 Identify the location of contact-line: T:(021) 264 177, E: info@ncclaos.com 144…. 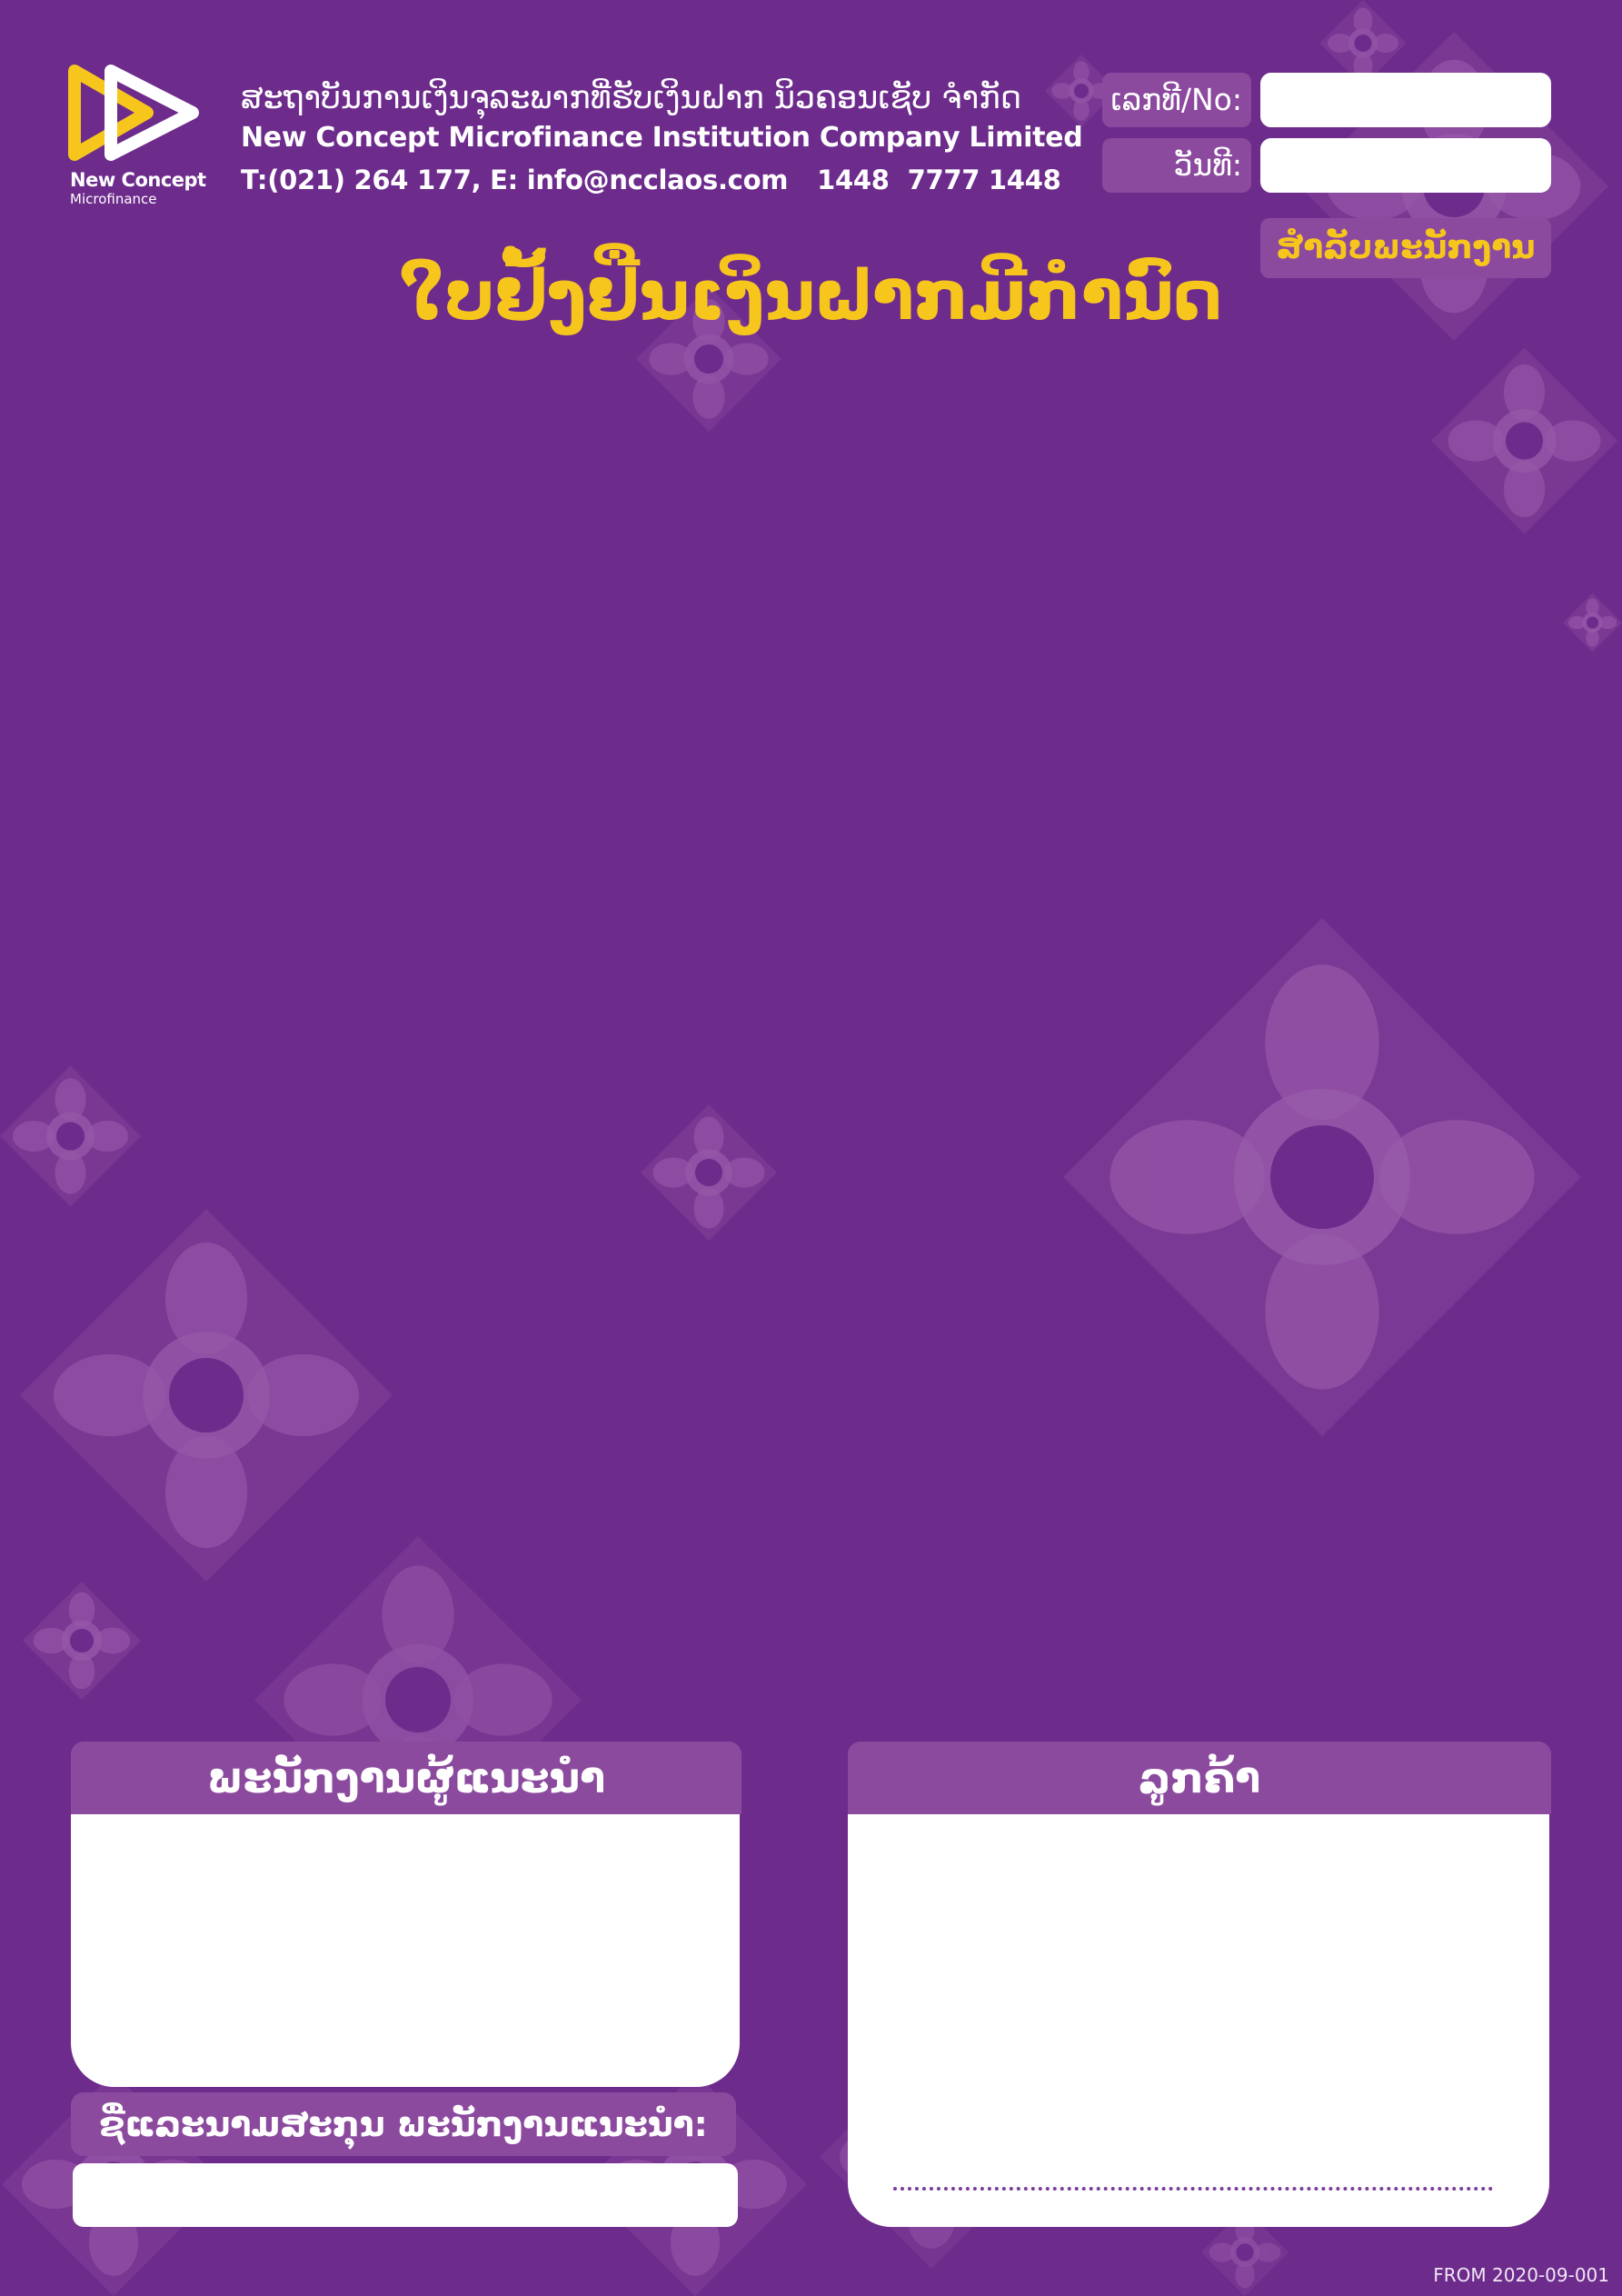
(651, 180).